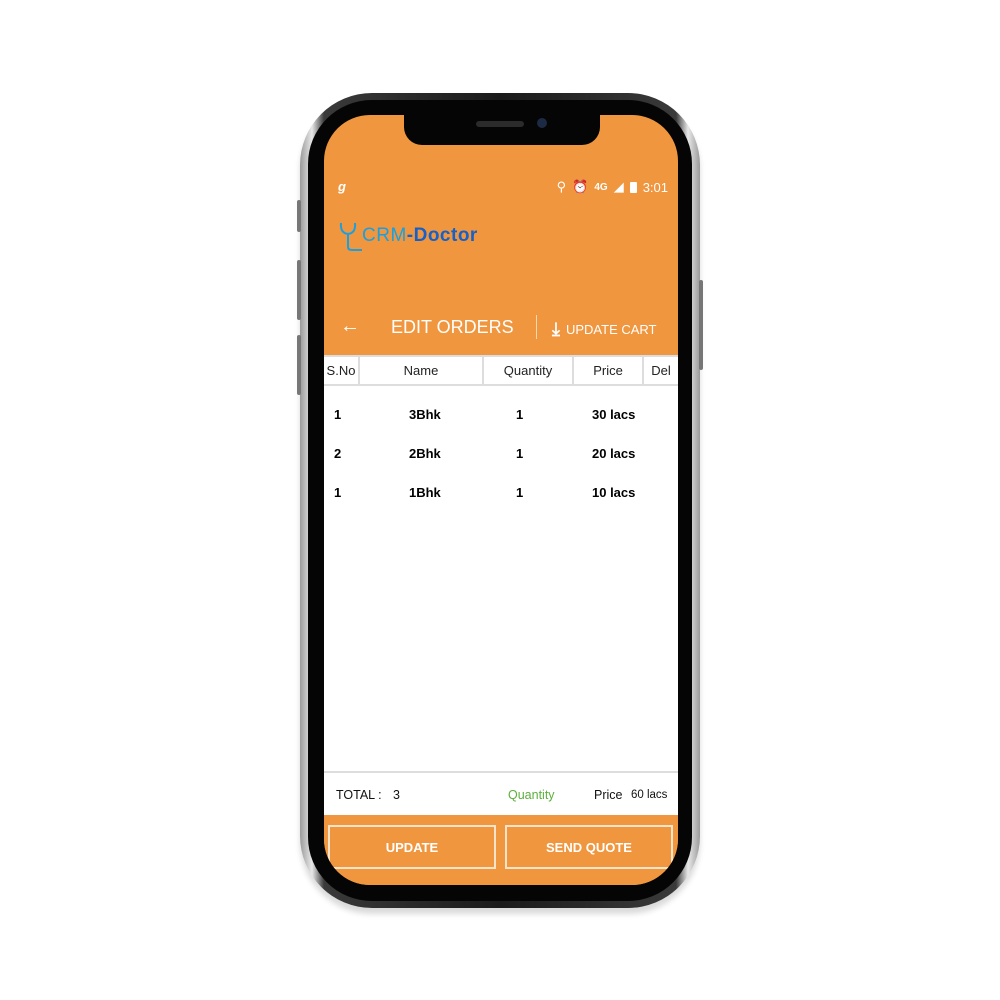 The width and height of the screenshot is (1000, 1000). I want to click on cell-name: 2Bhk, so click(425, 453).